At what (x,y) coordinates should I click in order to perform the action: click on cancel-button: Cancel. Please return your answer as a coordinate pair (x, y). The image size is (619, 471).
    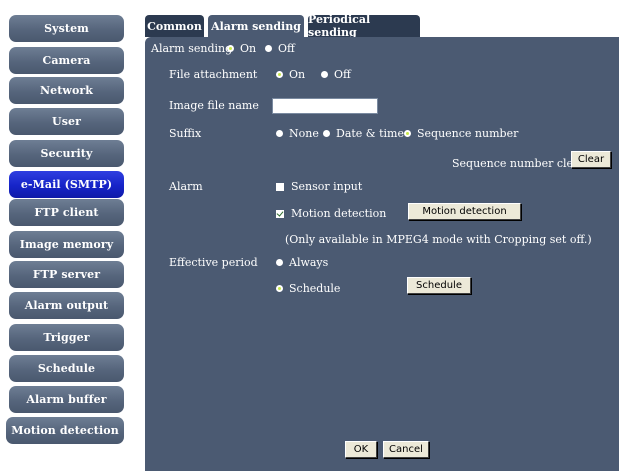
    Looking at the image, I should click on (406, 449).